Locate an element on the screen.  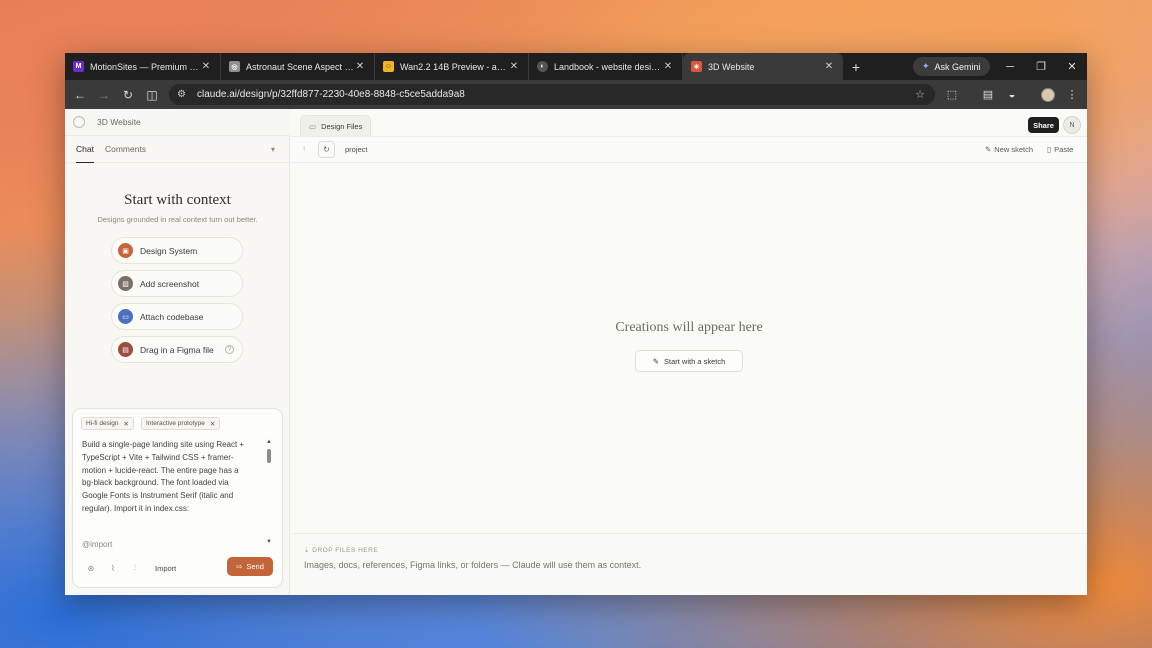
side-panel-icon: ◫ is located at coordinates (152, 95).